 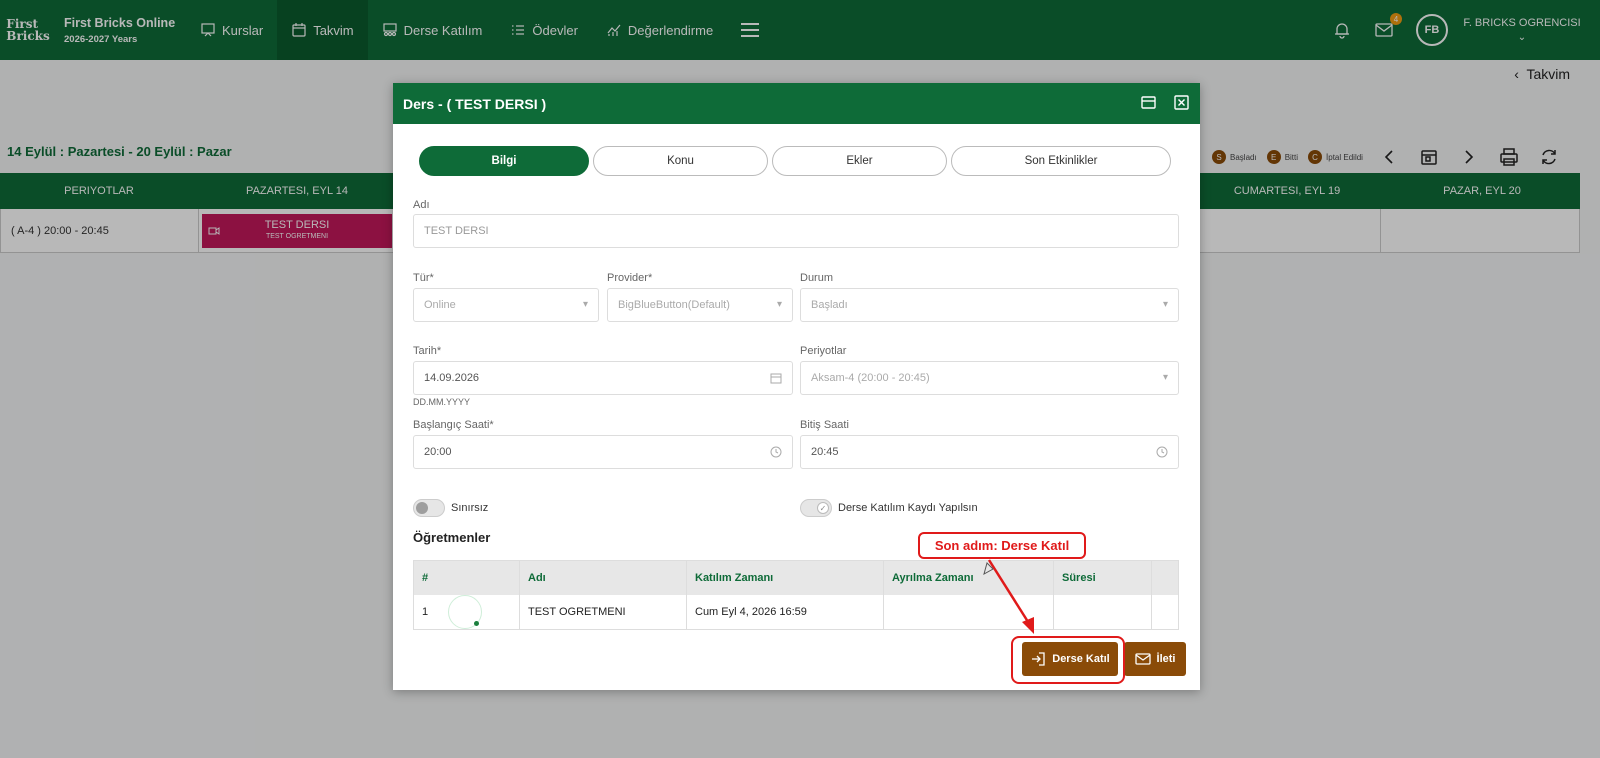 What do you see at coordinates (429, 508) in the screenshot?
I see `unlimited-toggle` at bounding box center [429, 508].